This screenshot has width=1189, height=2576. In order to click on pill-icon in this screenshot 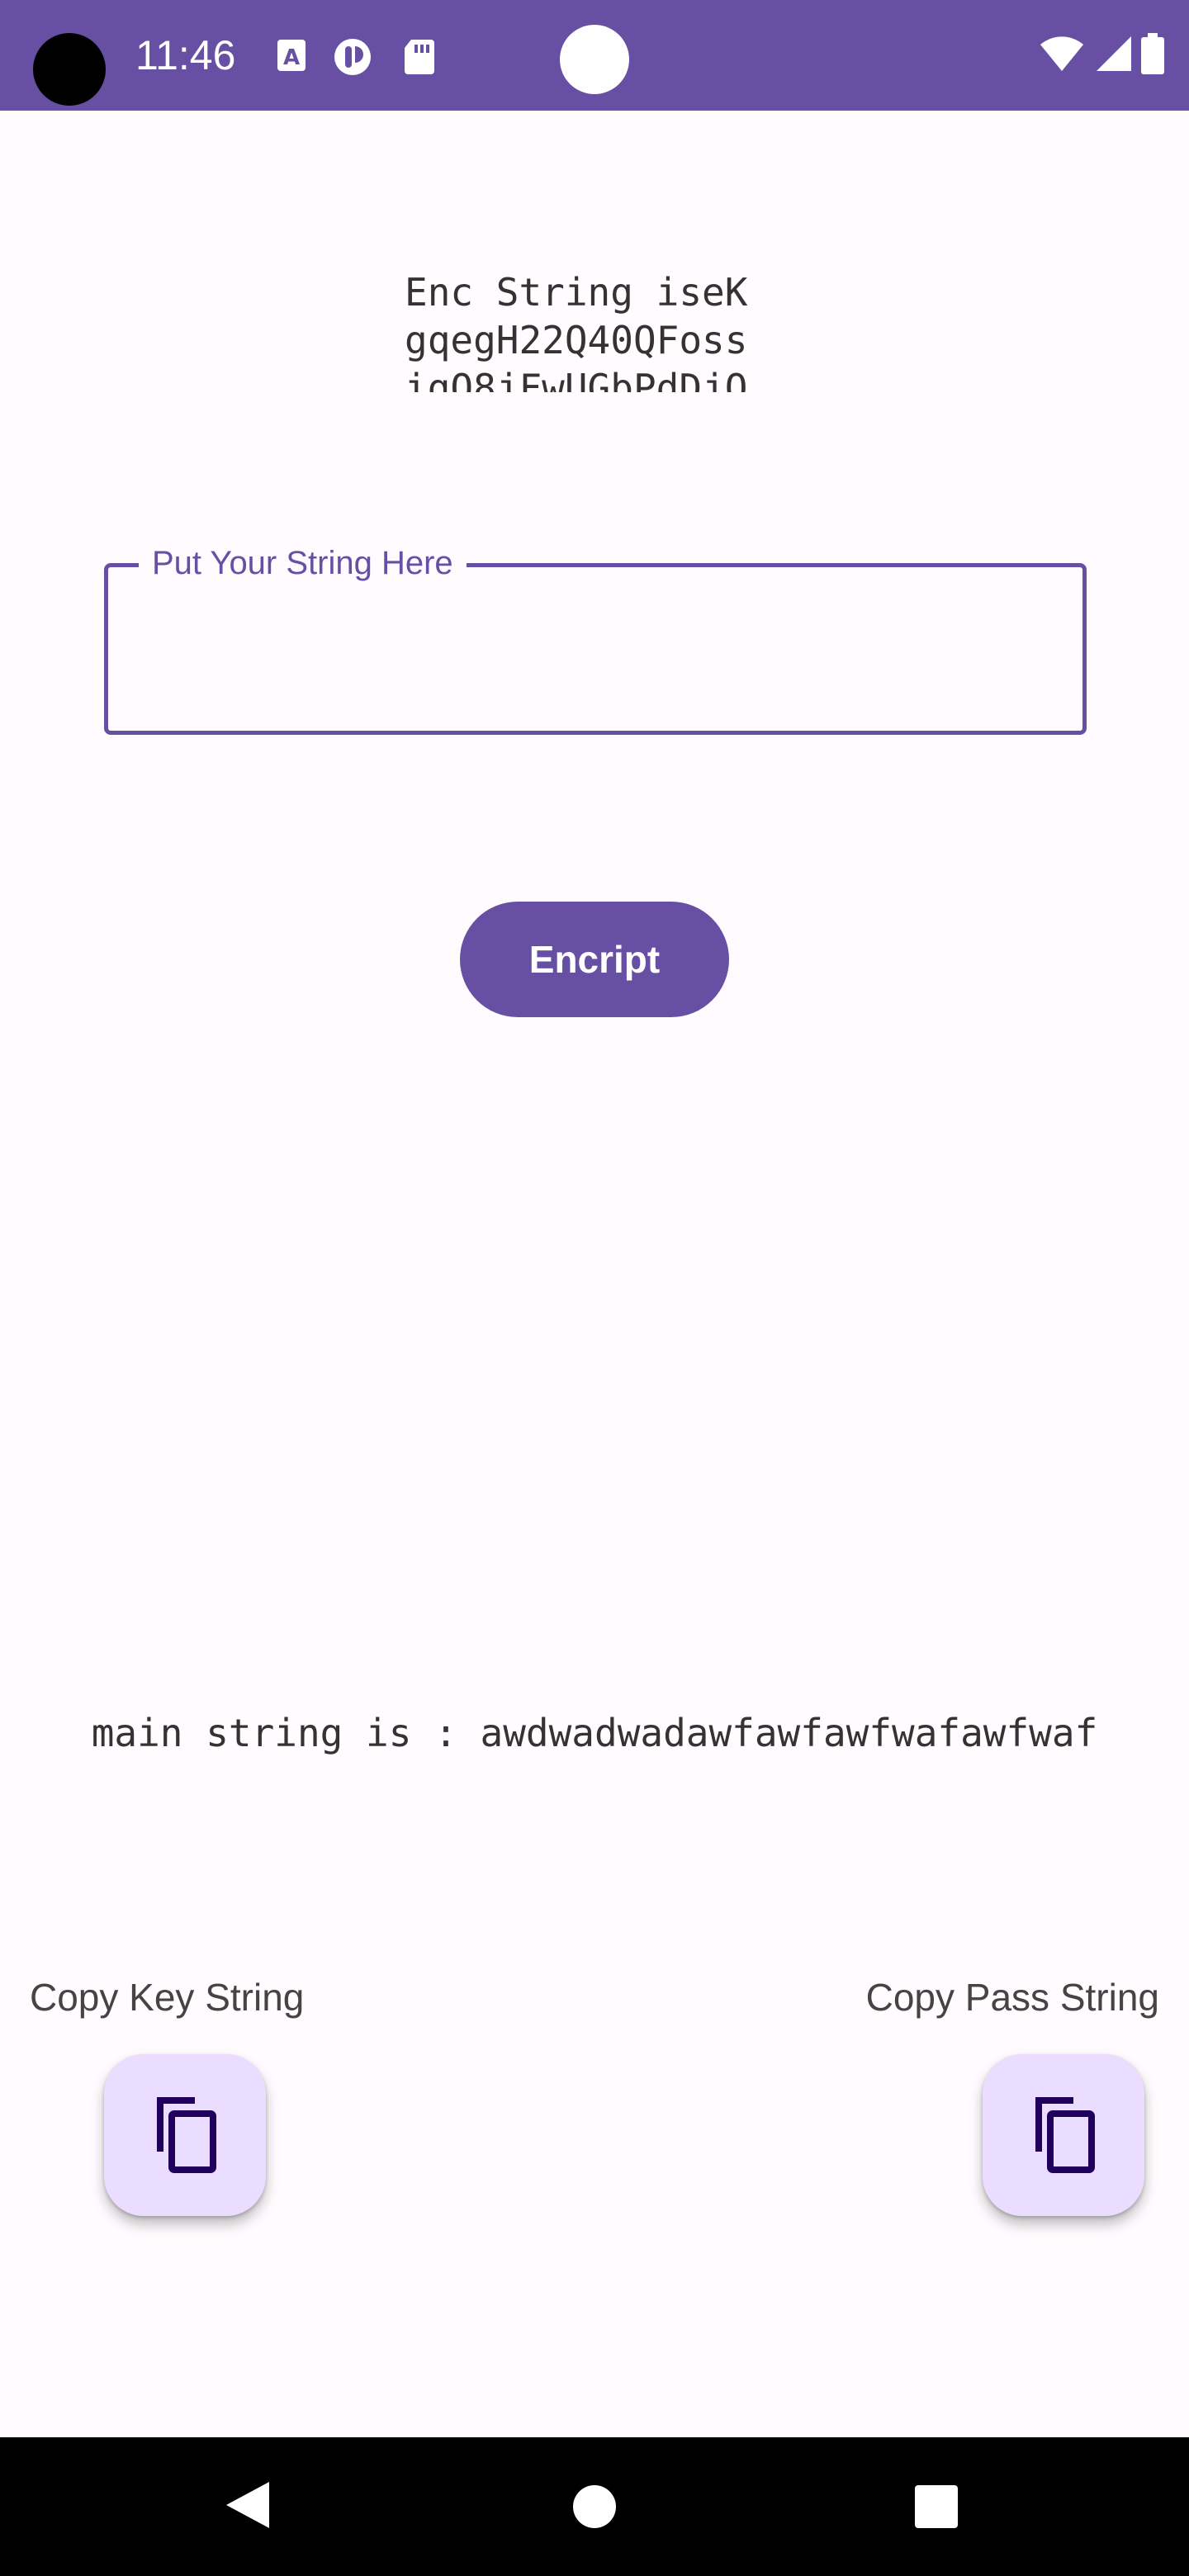, I will do `click(354, 56)`.